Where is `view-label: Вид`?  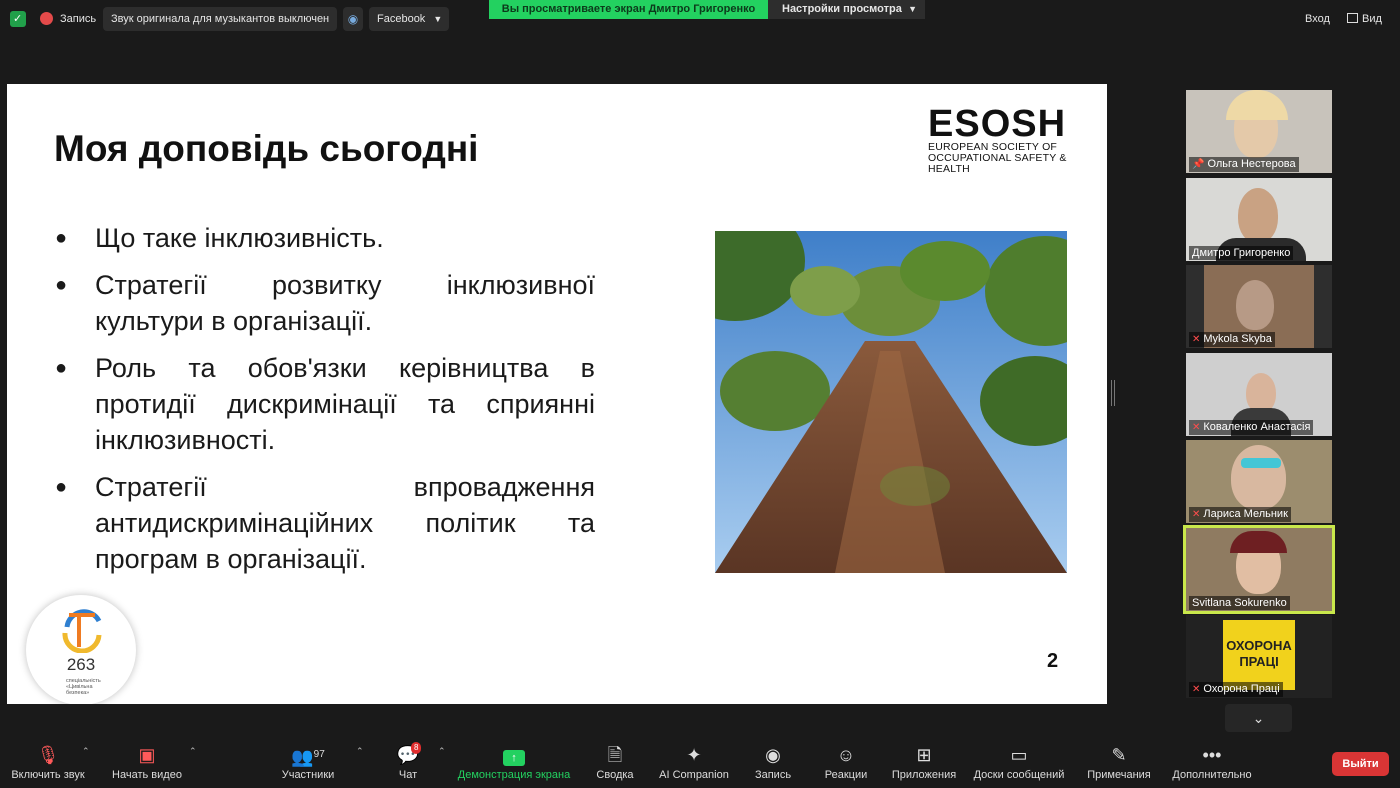 view-label: Вид is located at coordinates (1372, 19).